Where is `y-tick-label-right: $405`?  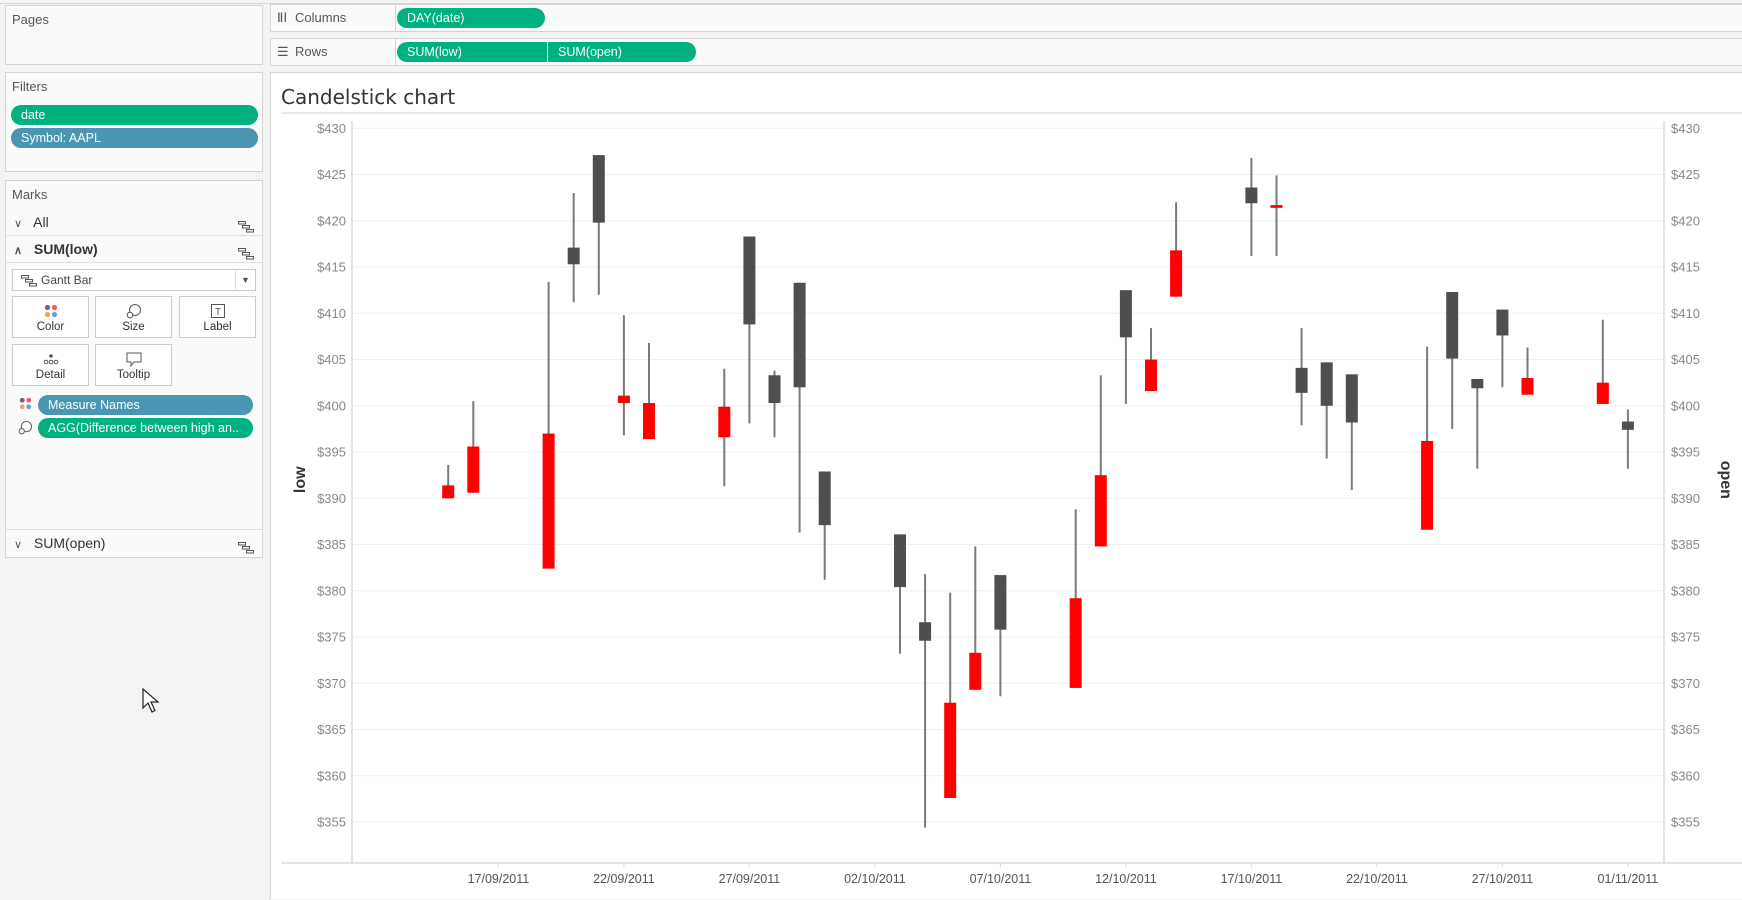
y-tick-label-right: $405 is located at coordinates (1685, 359).